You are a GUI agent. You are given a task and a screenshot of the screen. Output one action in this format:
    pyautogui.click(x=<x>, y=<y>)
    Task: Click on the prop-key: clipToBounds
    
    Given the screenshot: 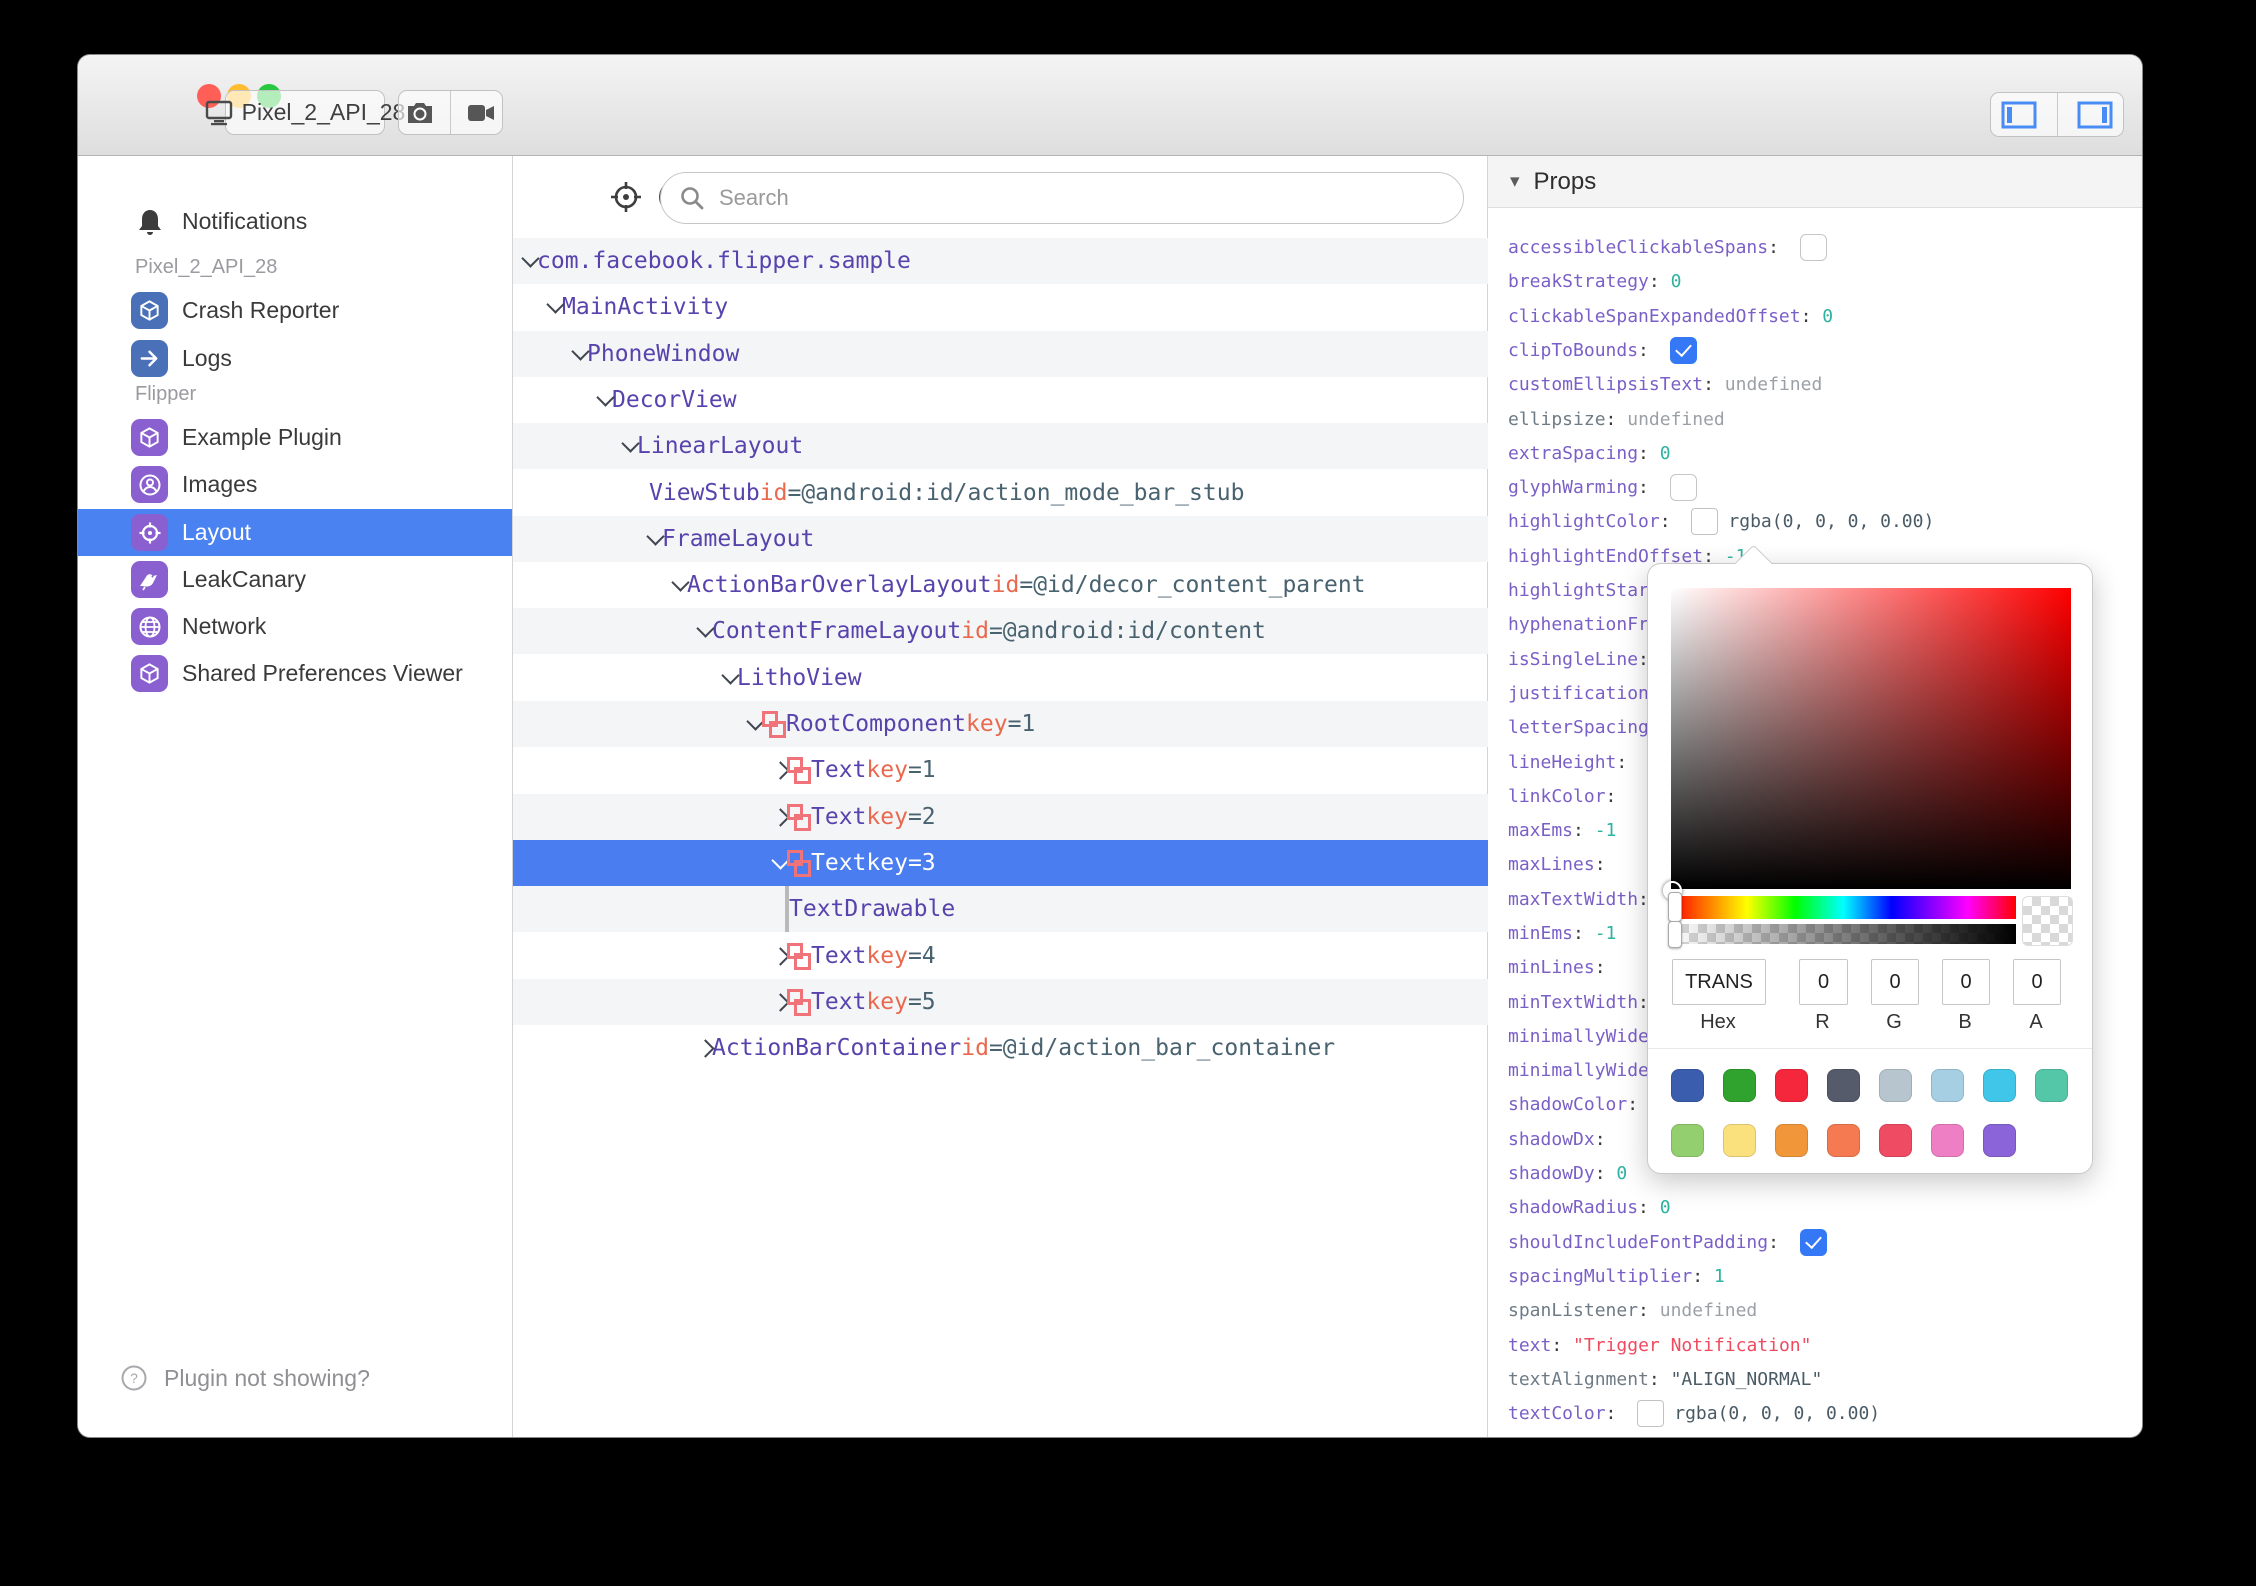 What is the action you would take?
    pyautogui.click(x=1573, y=350)
    